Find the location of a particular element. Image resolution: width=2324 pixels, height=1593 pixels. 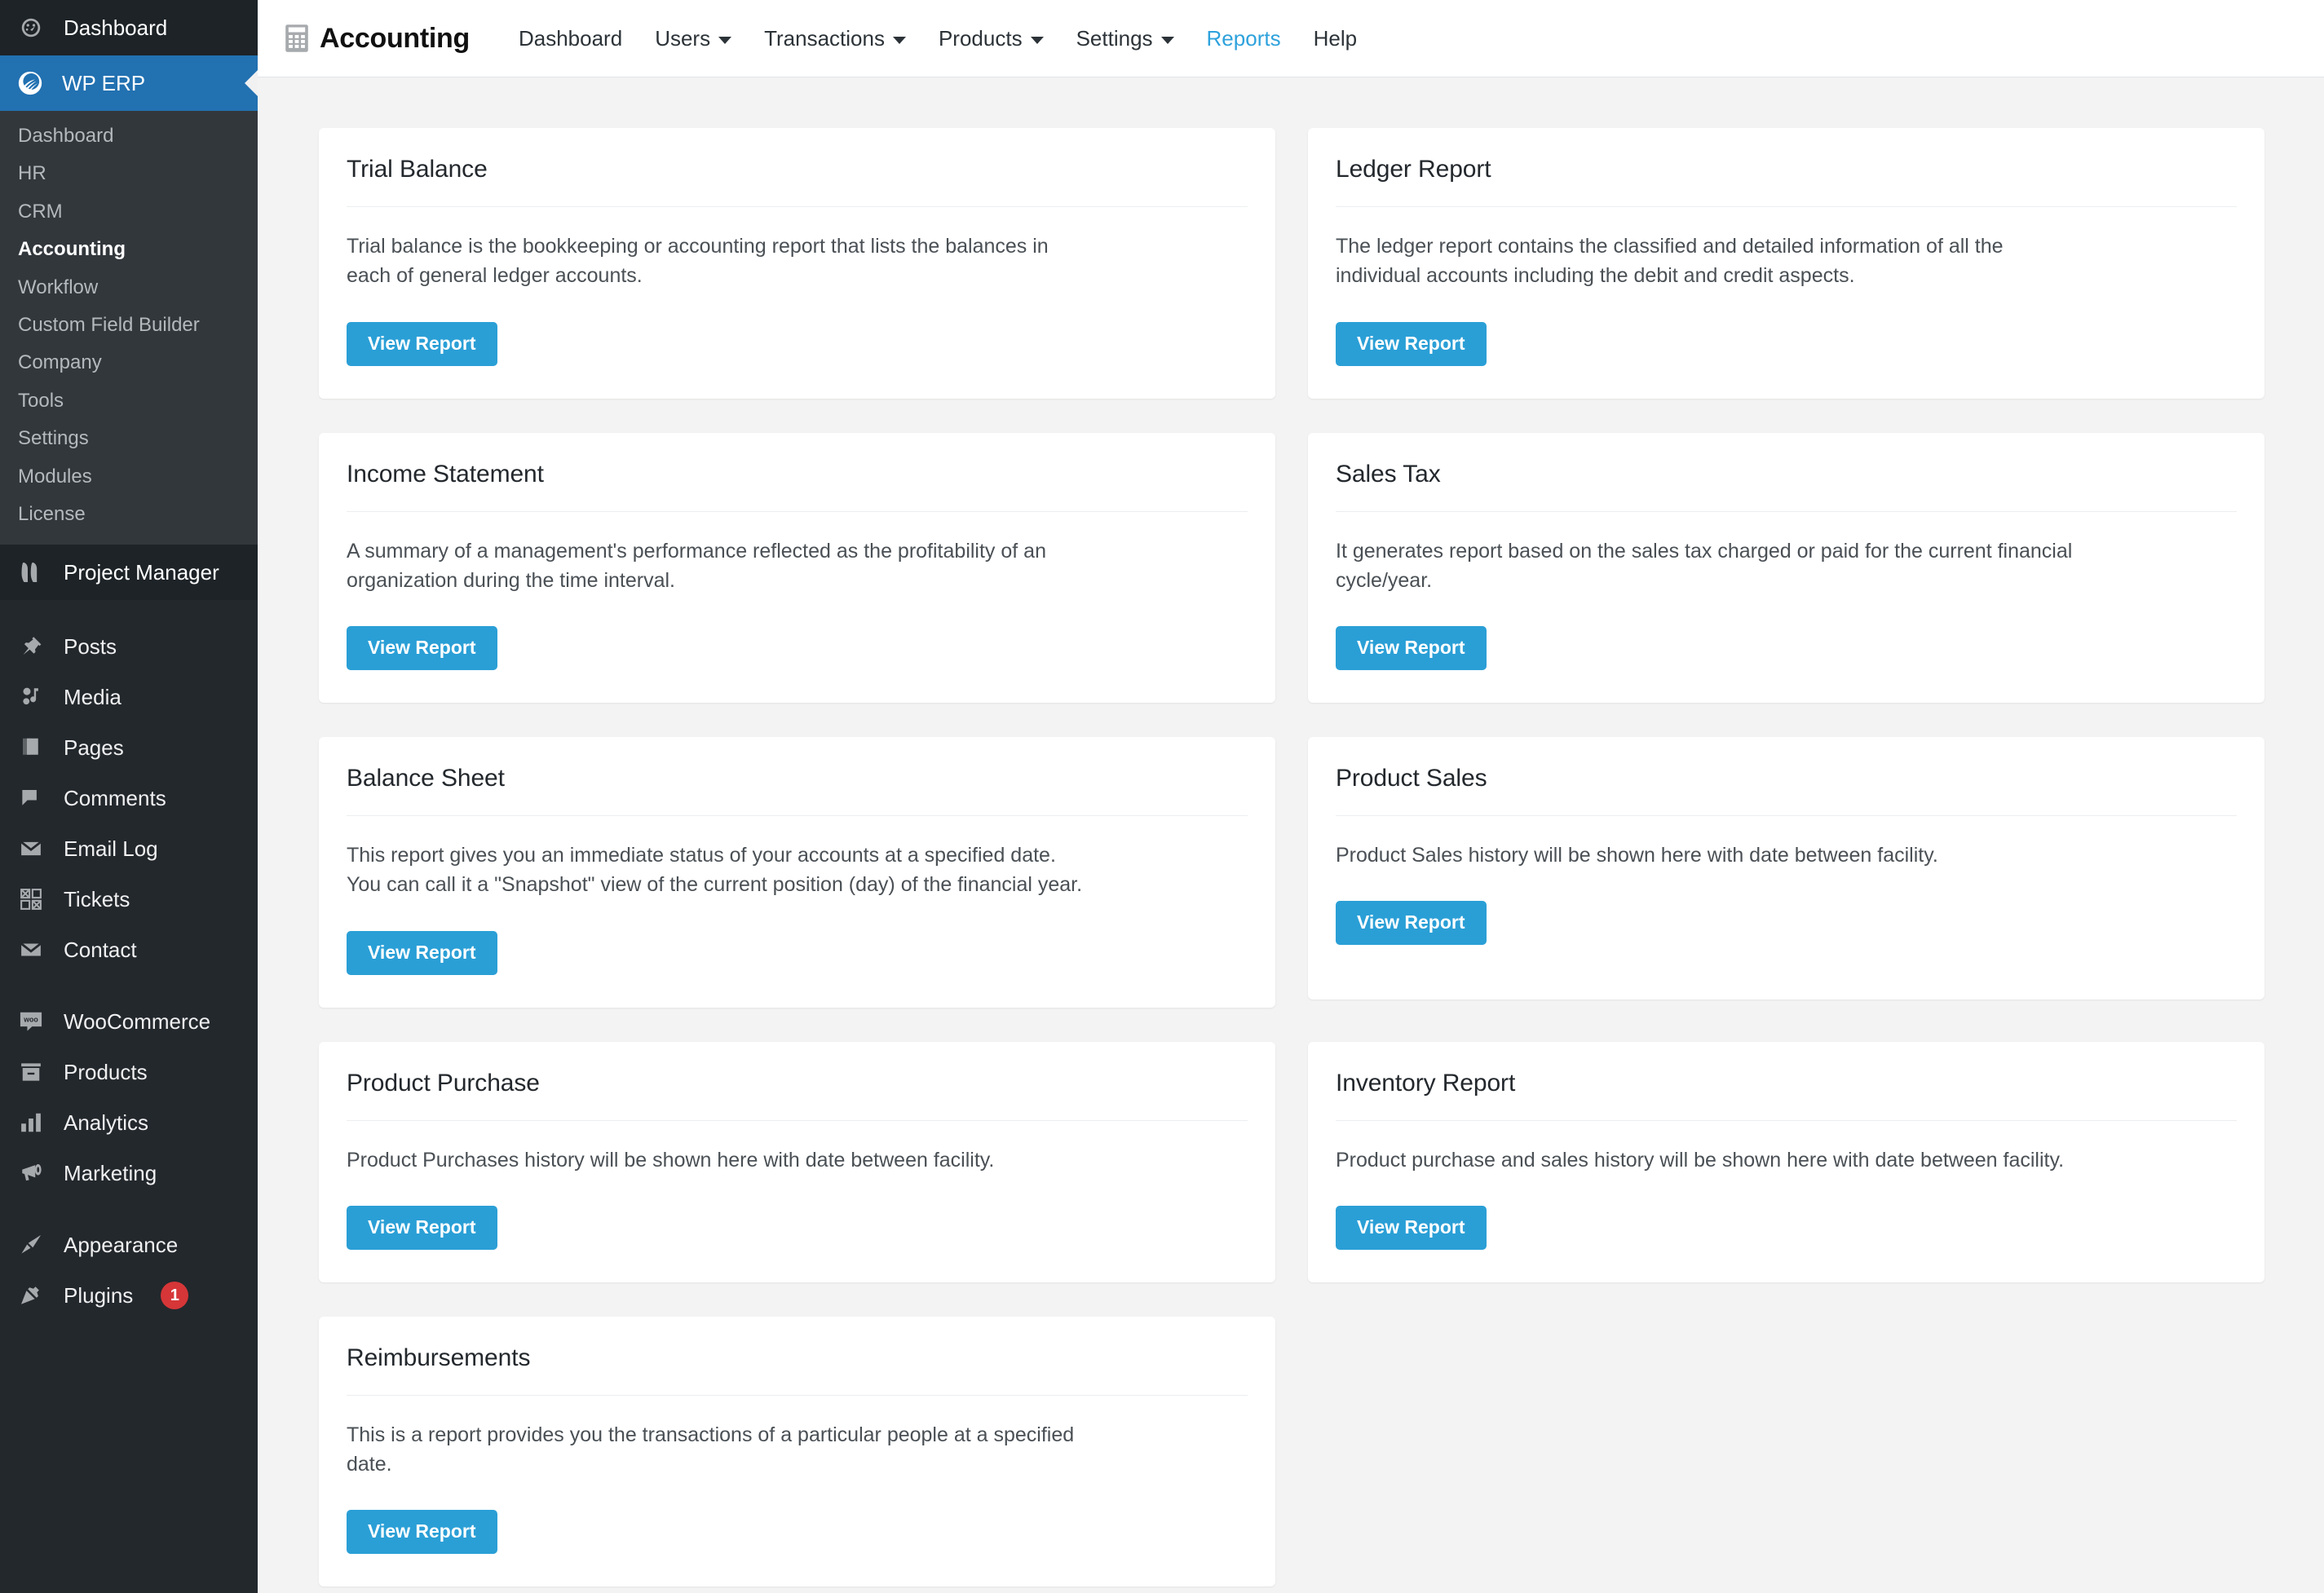

sidebar-item-label: Analytics is located at coordinates (106, 1122).